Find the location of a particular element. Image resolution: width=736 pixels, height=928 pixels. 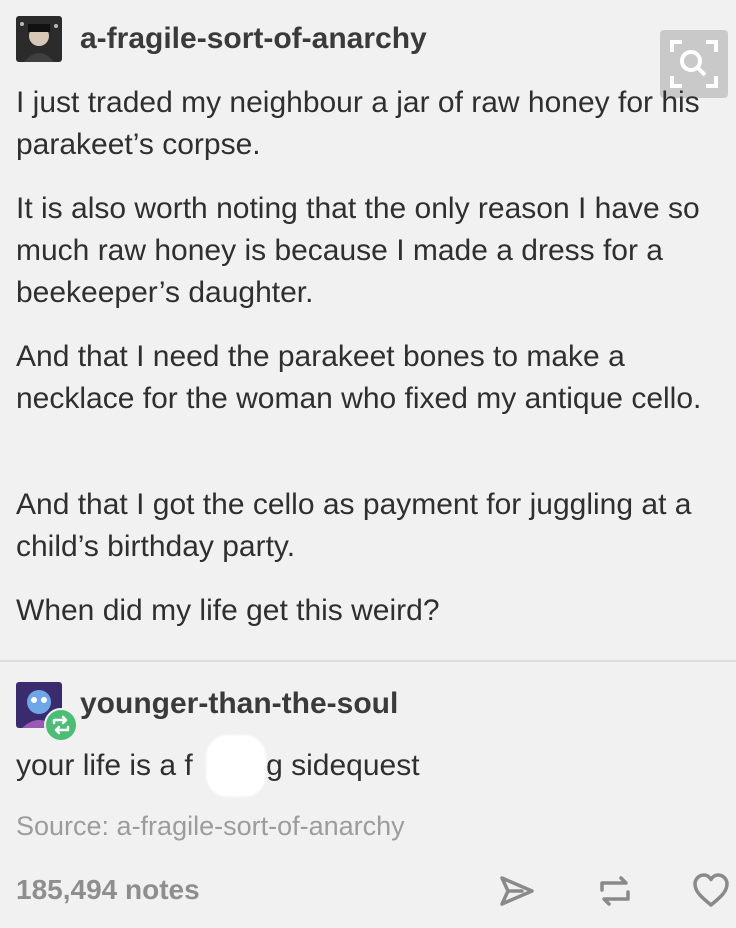

reblog-button is located at coordinates (615, 891).